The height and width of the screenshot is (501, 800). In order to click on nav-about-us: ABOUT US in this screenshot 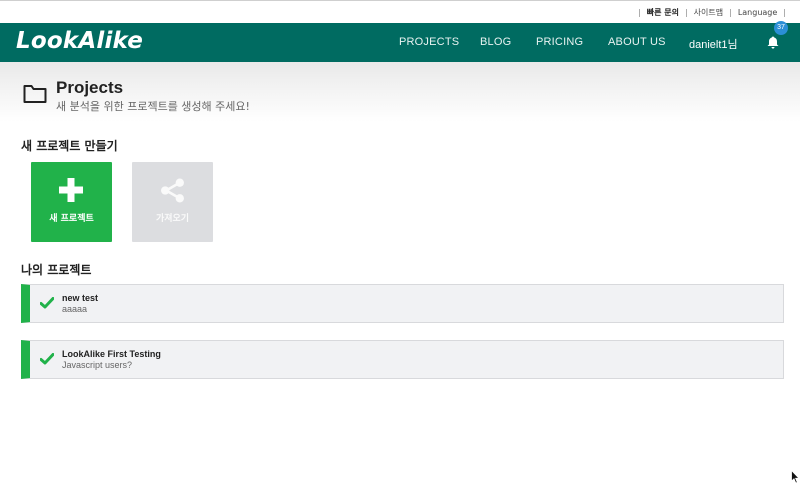, I will do `click(637, 42)`.